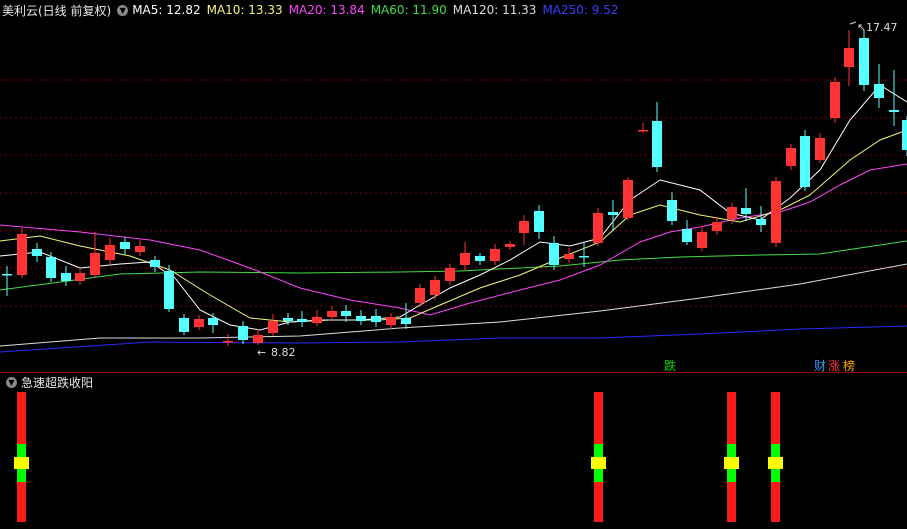 The image size is (907, 529). Describe the element at coordinates (244, 10) in the screenshot. I see `ma-legend-item: MA10: 13.33` at that location.